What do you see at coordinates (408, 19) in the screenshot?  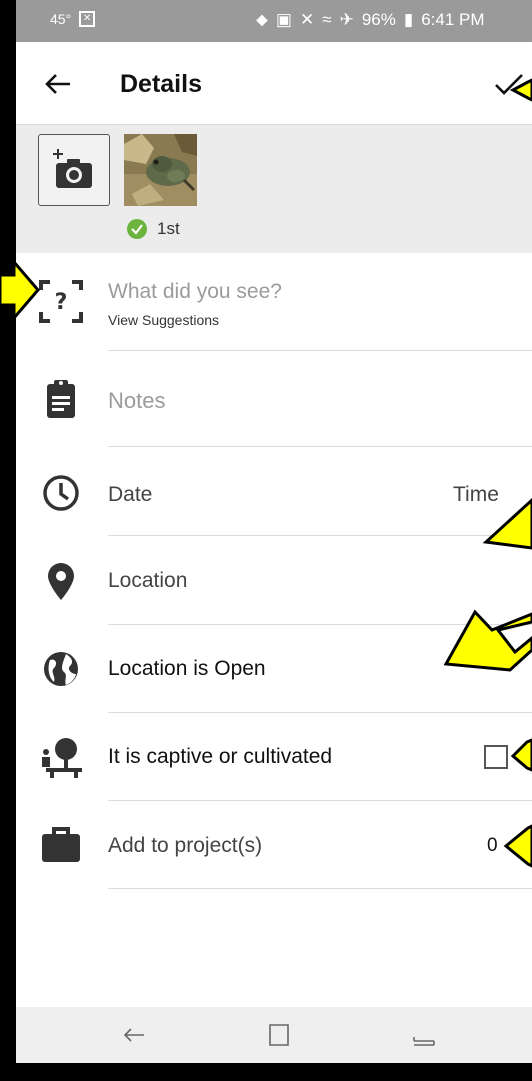 I see `battery-icon: ▮` at bounding box center [408, 19].